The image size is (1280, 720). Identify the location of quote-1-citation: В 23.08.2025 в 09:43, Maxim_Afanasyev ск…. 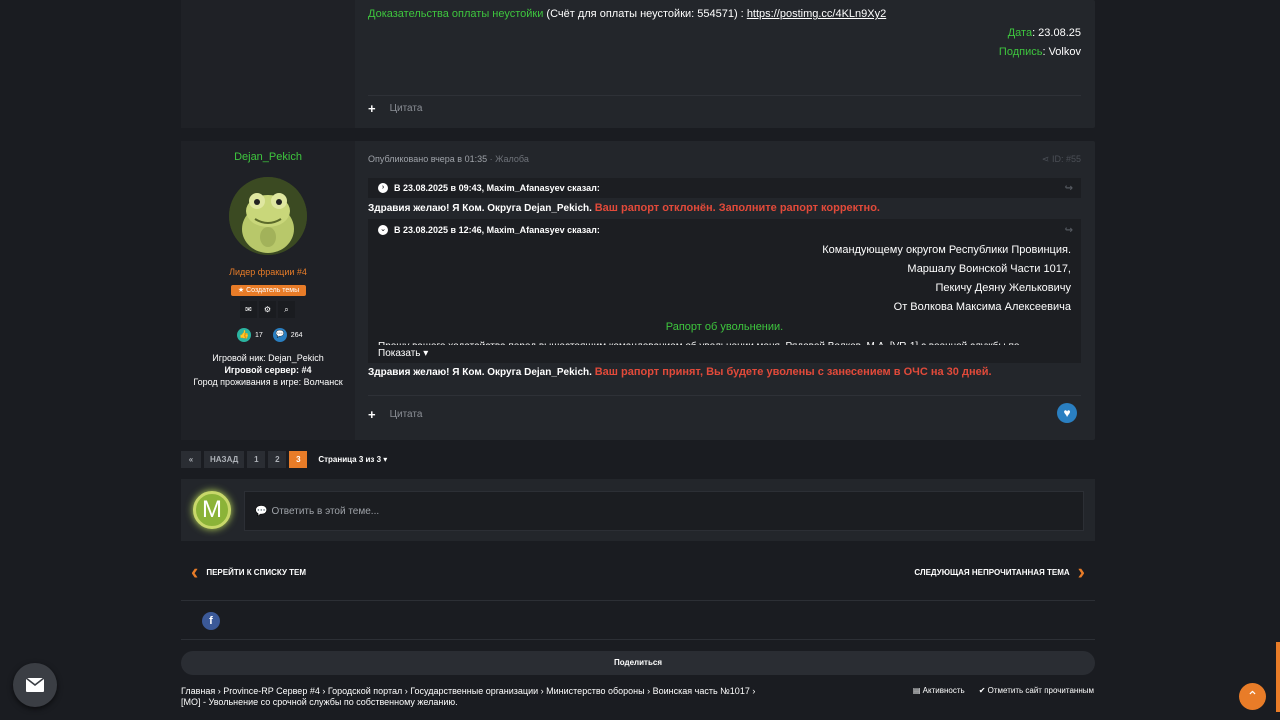
(497, 188).